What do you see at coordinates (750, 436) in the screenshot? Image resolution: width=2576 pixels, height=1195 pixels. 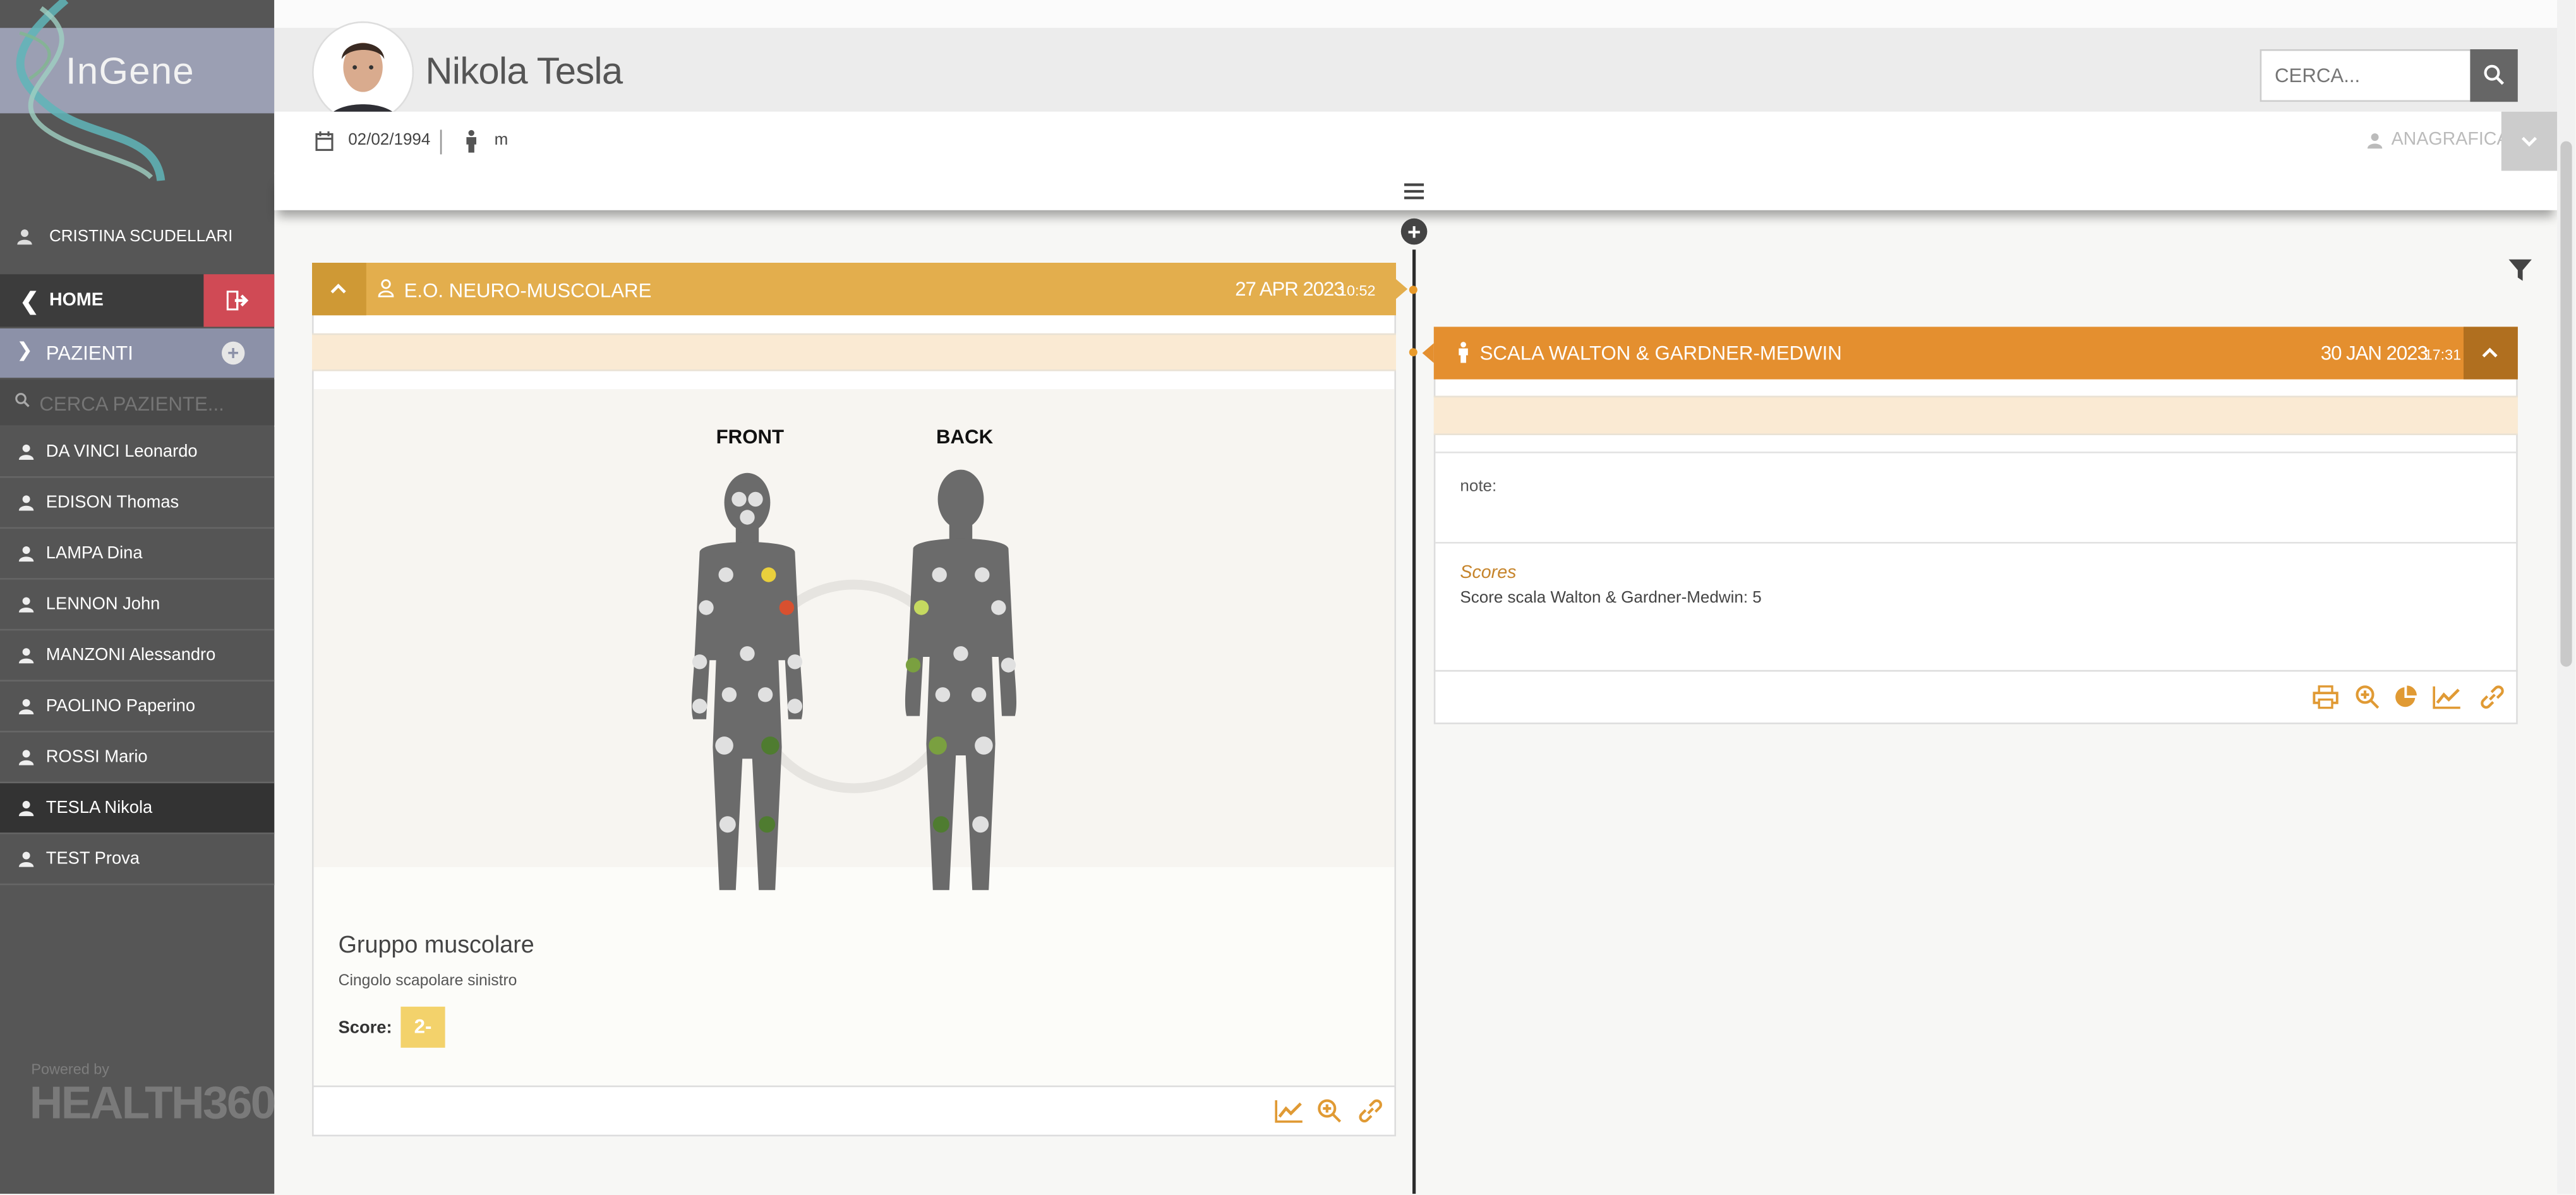 I see `front-label: FRONT` at bounding box center [750, 436].